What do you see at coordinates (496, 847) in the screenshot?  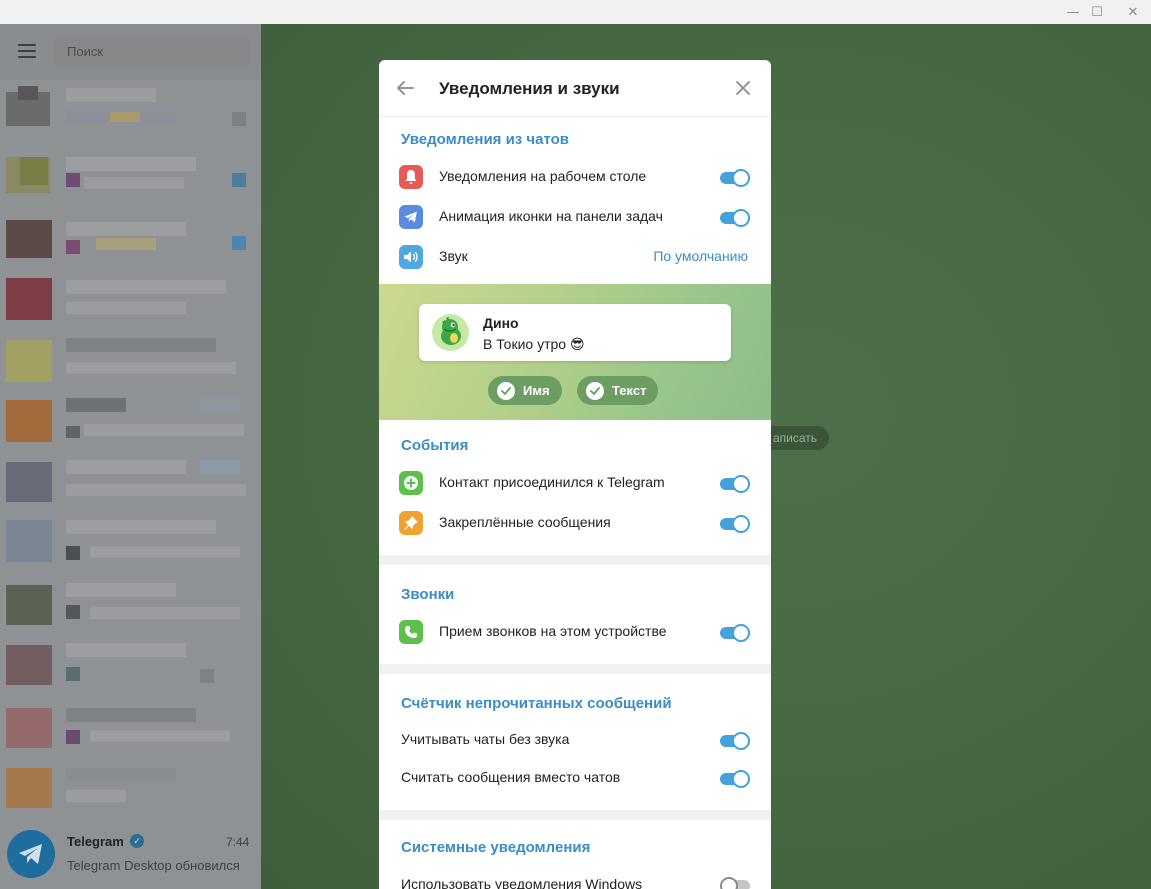 I see `section-title-system: Системные уведомления` at bounding box center [496, 847].